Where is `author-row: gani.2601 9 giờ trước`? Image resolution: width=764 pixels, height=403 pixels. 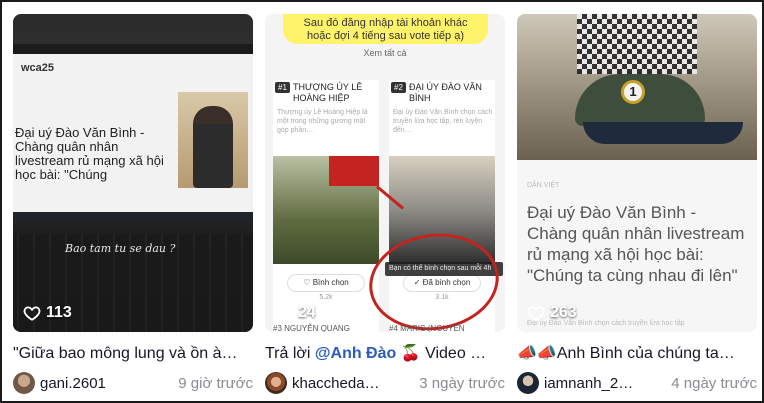 author-row: gani.2601 9 giờ trước is located at coordinates (133, 383).